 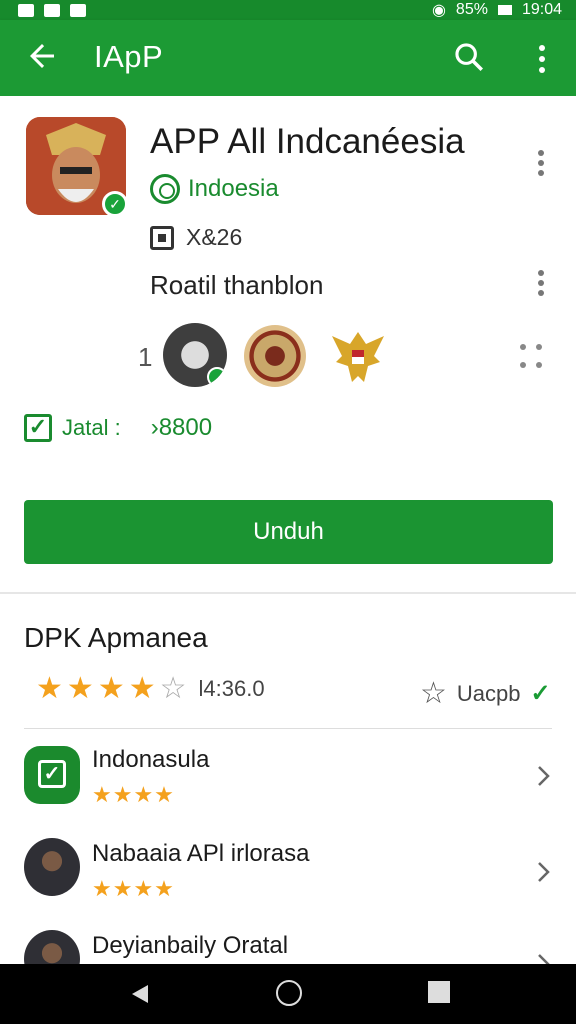 What do you see at coordinates (433, 693) in the screenshot?
I see `star-outline-icon: ☆` at bounding box center [433, 693].